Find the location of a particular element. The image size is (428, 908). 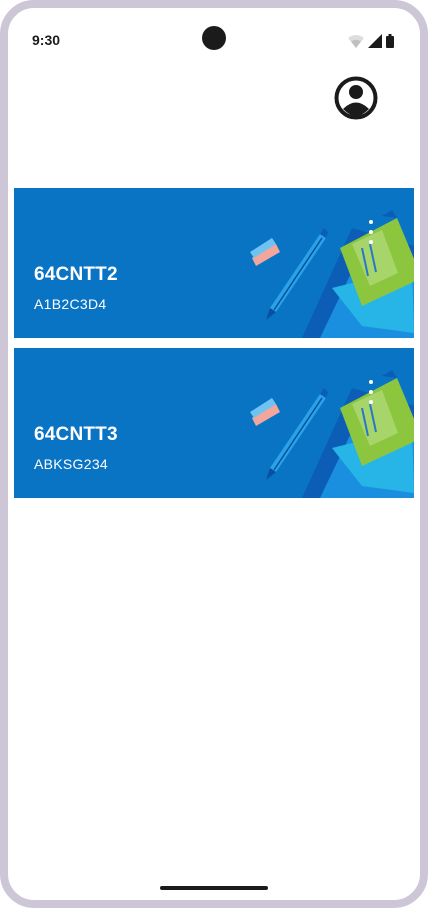

status-bar: 9:30 is located at coordinates (214, 34).